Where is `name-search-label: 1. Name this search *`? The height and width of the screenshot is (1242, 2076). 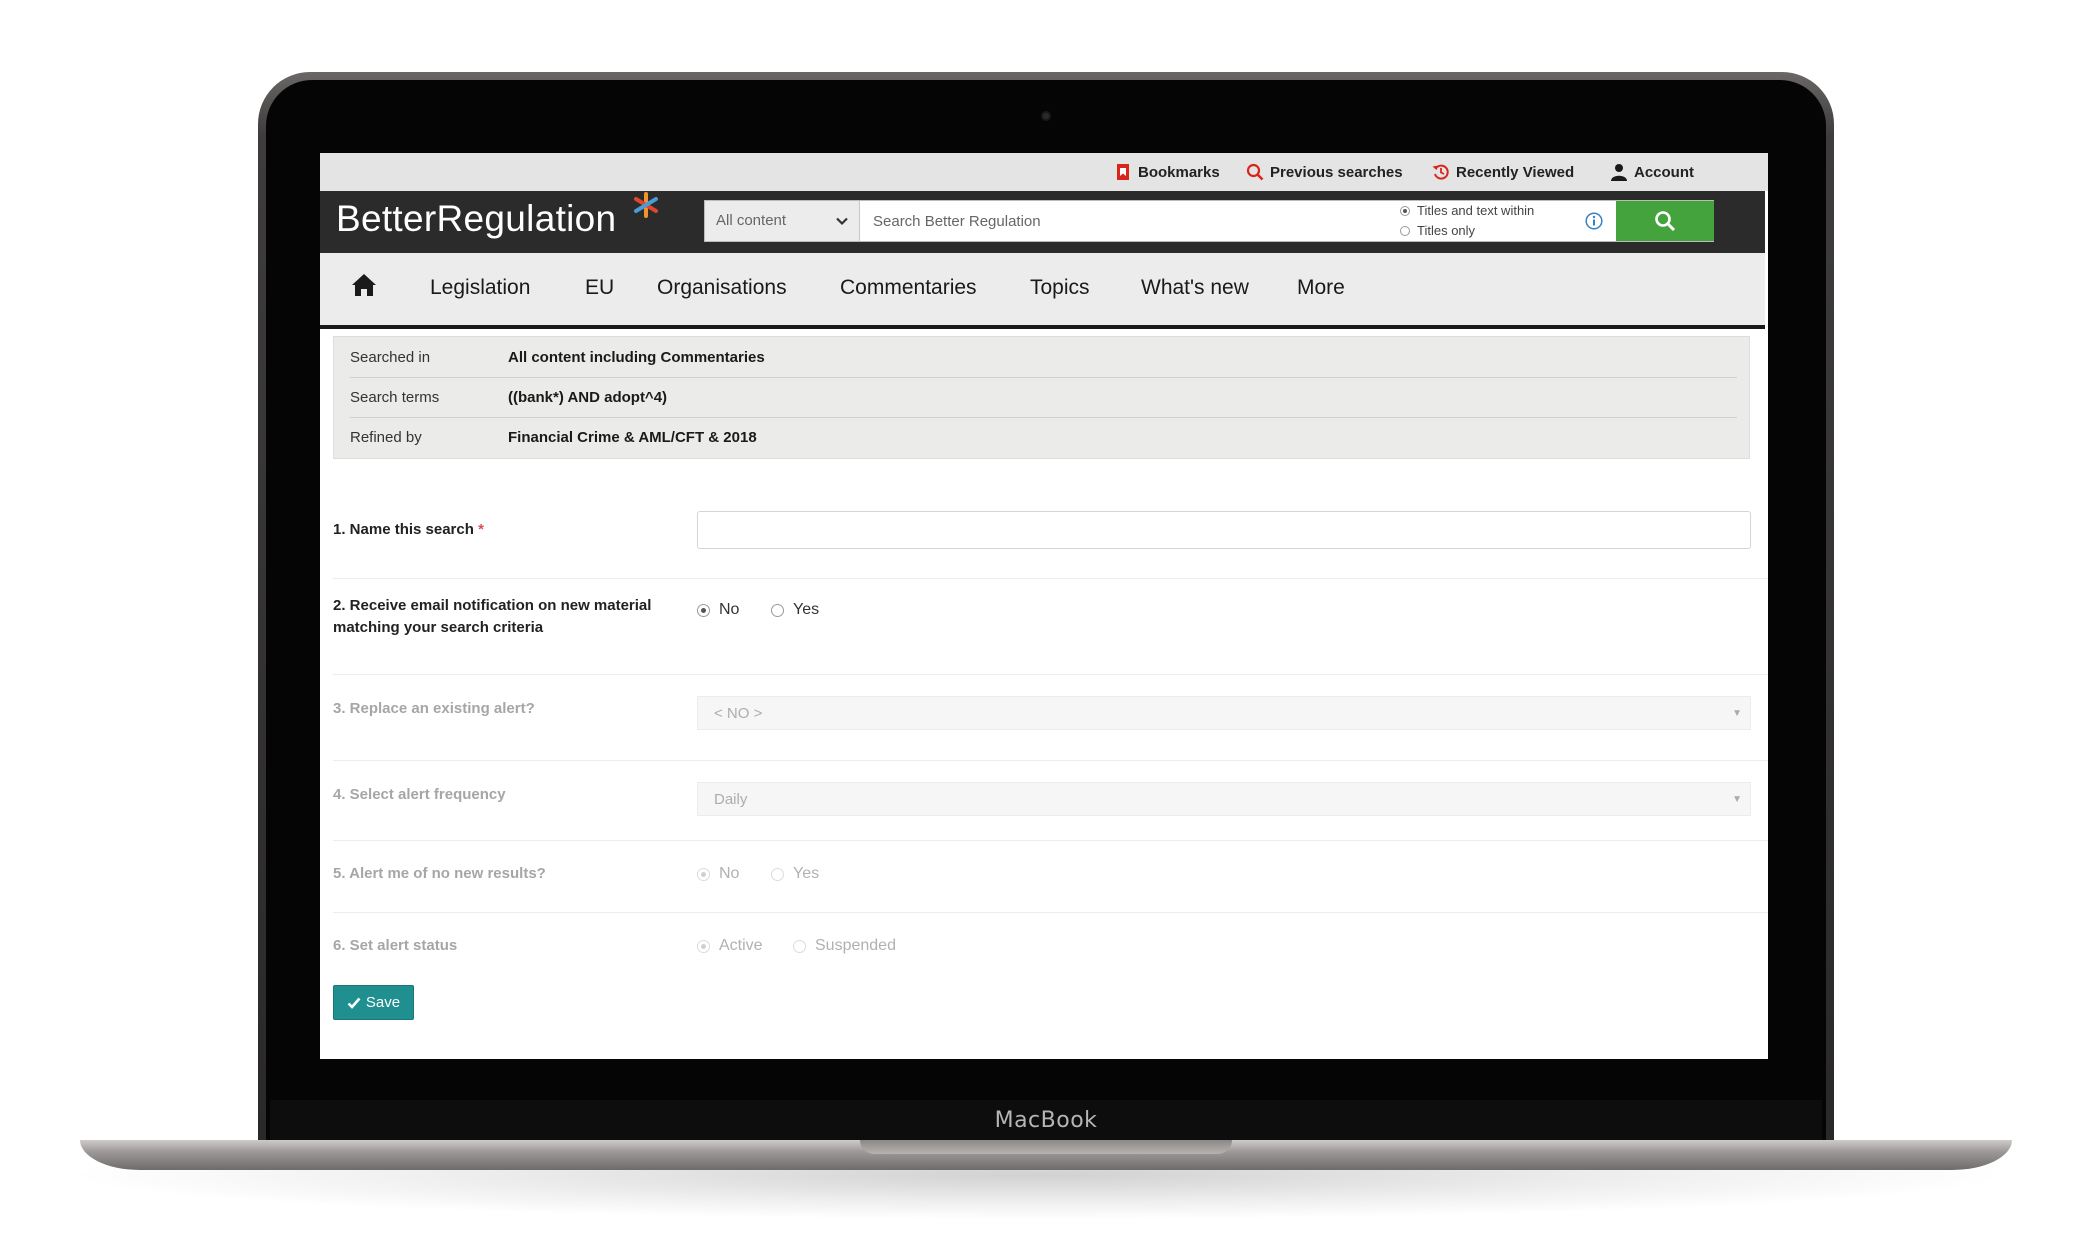
name-search-label: 1. Name this search * is located at coordinates (408, 530).